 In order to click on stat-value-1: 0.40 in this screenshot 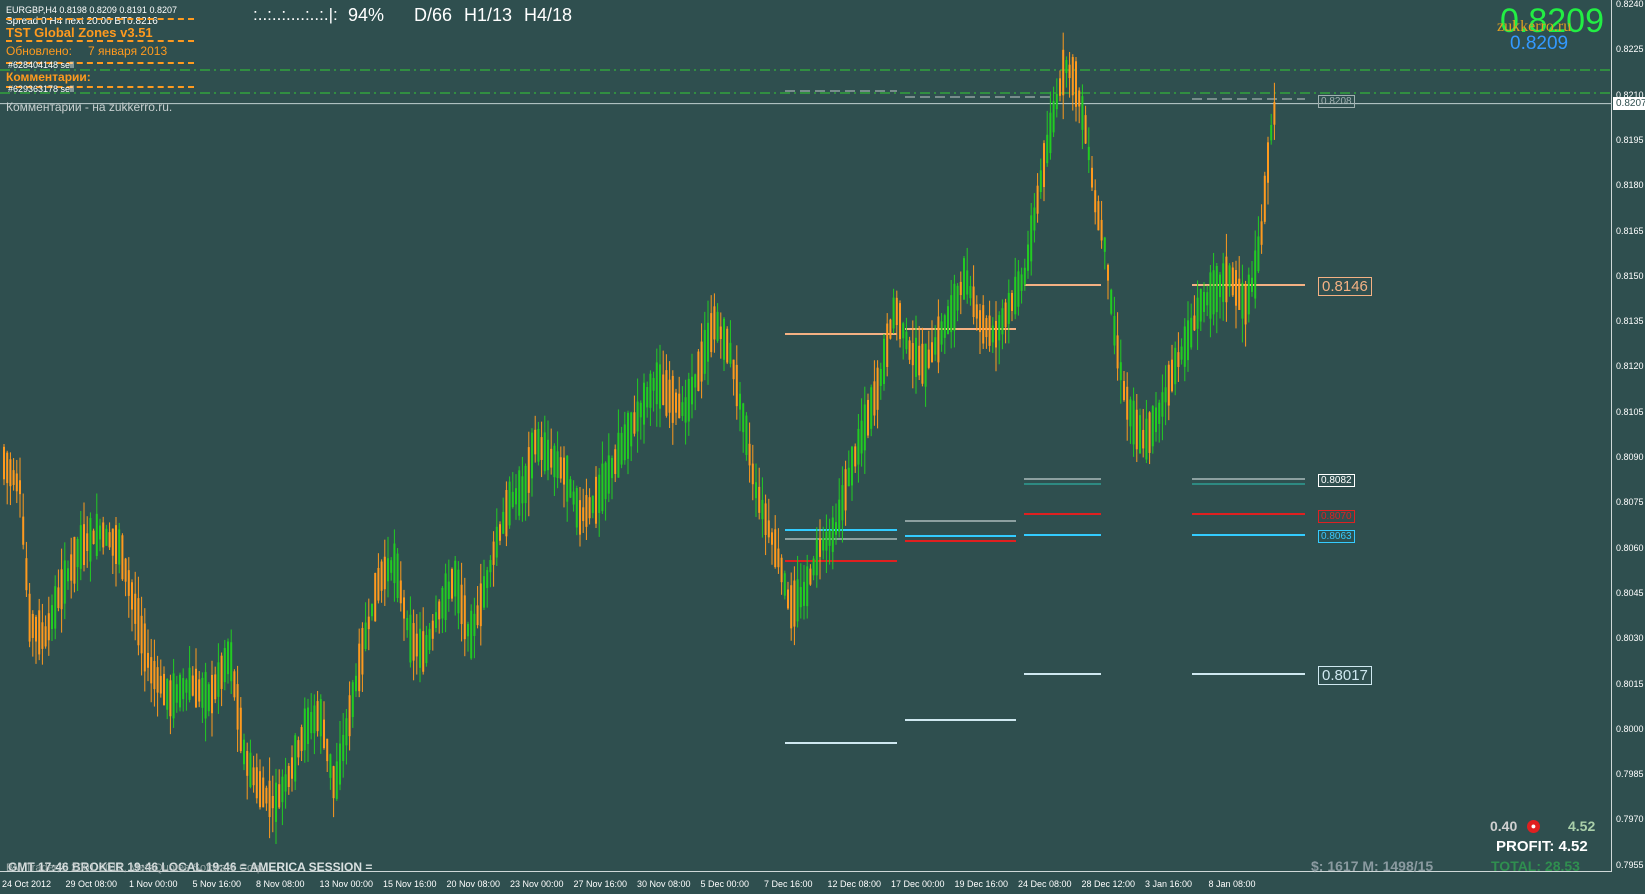, I will do `click(1504, 826)`.